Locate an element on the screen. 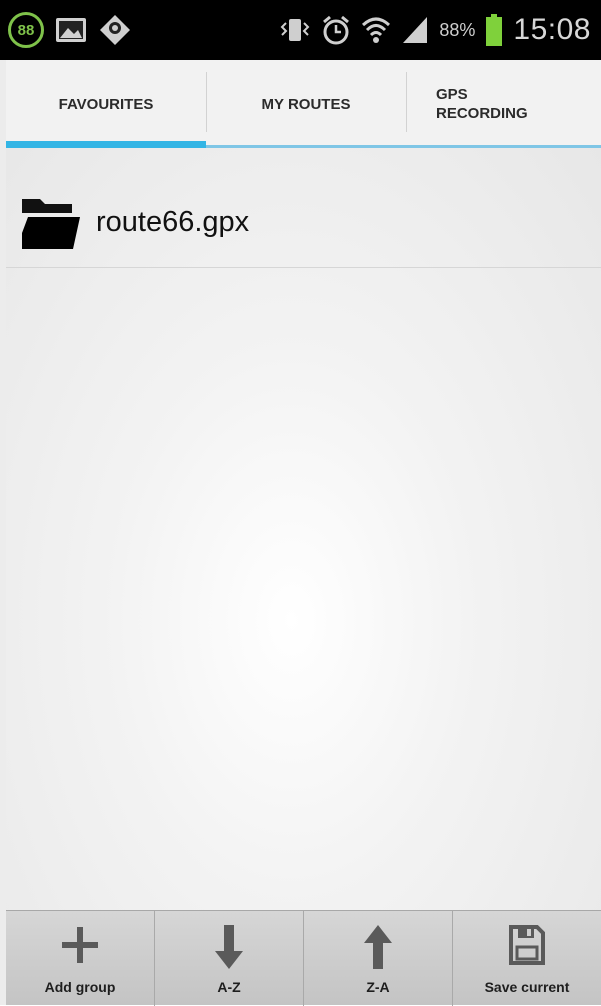 The image size is (601, 1006). tab-favourites: FAVOURITES is located at coordinates (106, 104).